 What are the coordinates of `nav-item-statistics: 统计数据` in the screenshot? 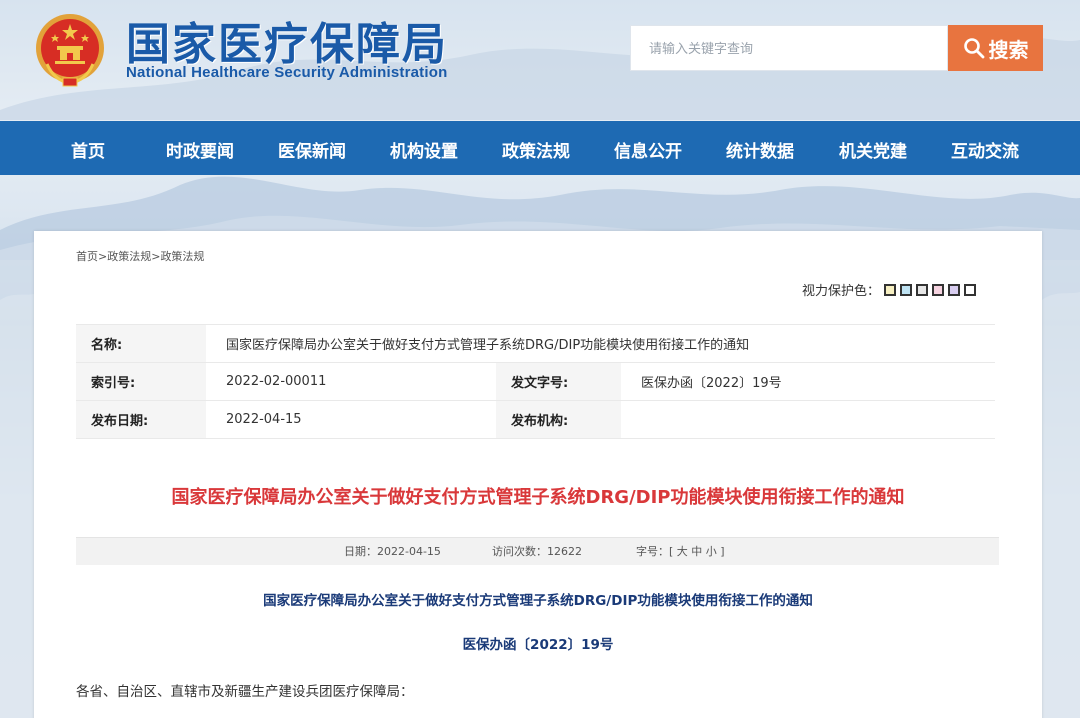 It's located at (760, 149).